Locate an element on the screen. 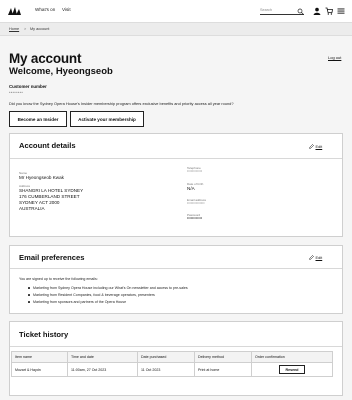  address-line-3: SYDNEY ACT 2000 is located at coordinates (39, 202).